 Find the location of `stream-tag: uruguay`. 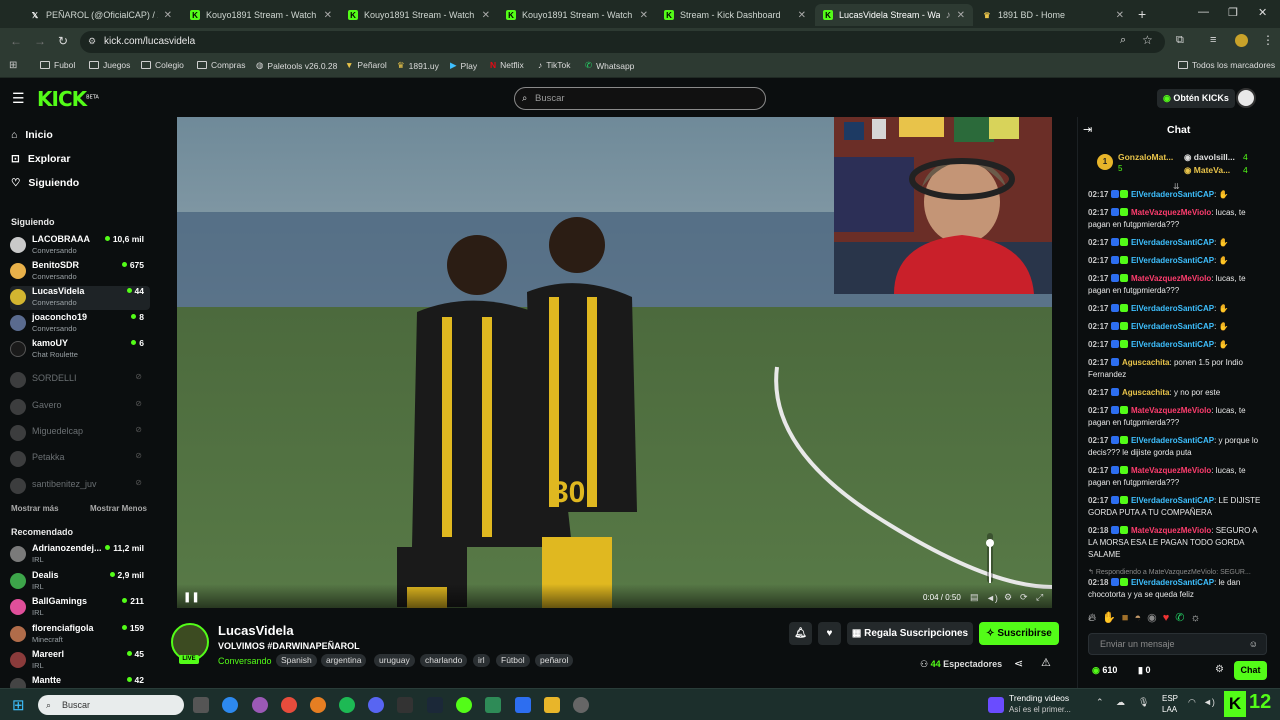

stream-tag: uruguay is located at coordinates (394, 660).